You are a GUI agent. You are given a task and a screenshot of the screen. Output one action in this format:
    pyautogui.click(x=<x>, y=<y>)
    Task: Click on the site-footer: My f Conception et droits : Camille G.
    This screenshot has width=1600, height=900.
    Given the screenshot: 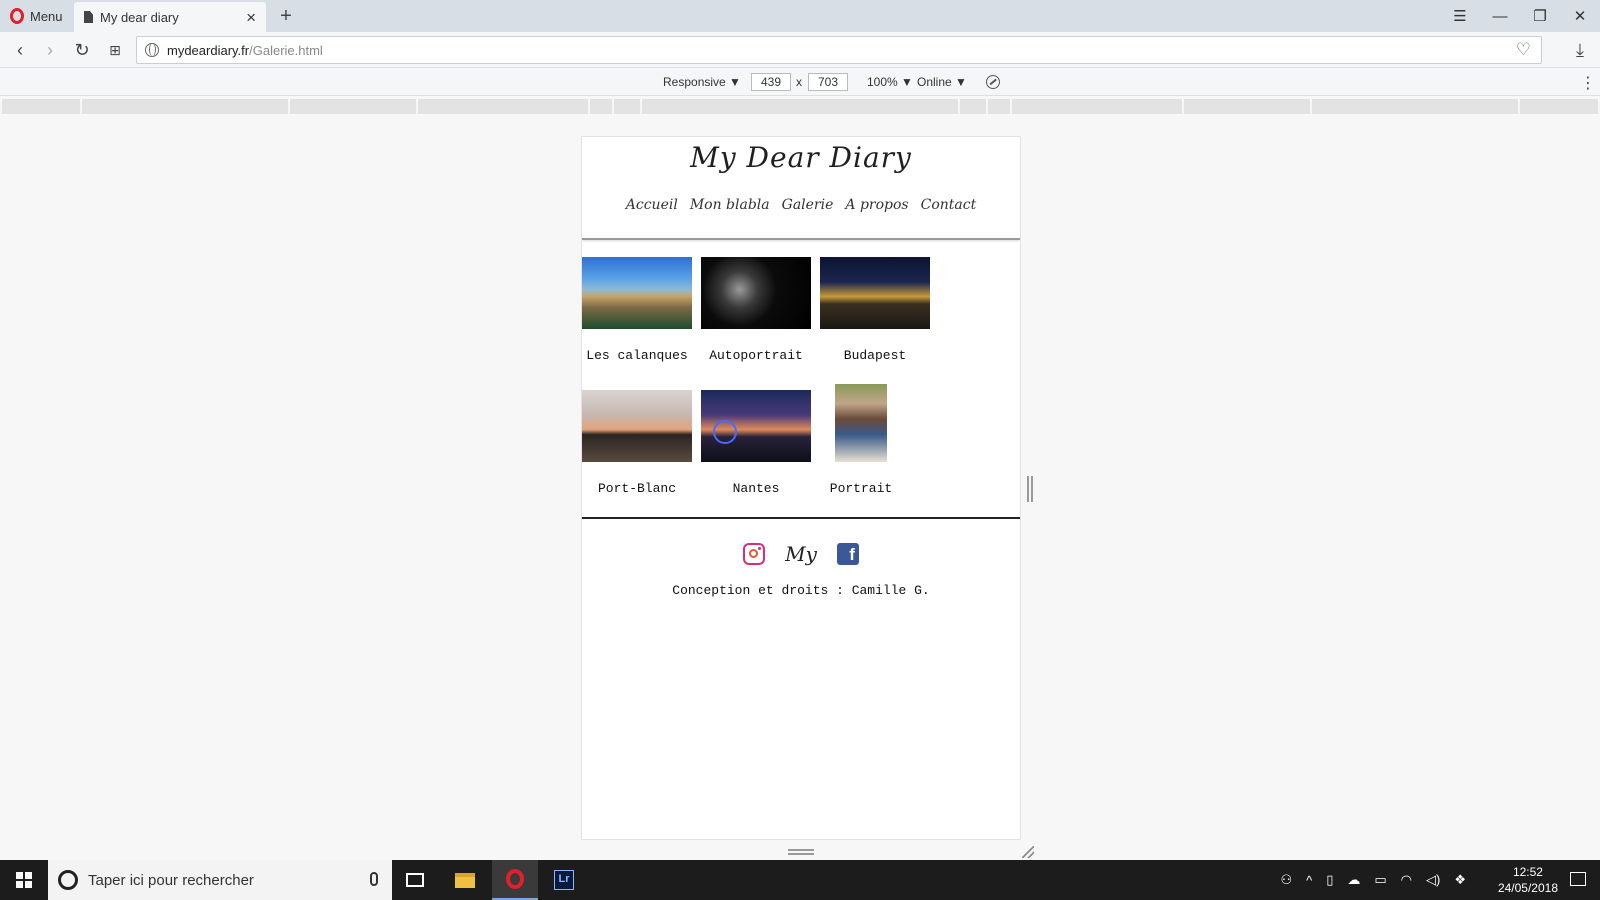 What is the action you would take?
    pyautogui.click(x=801, y=558)
    